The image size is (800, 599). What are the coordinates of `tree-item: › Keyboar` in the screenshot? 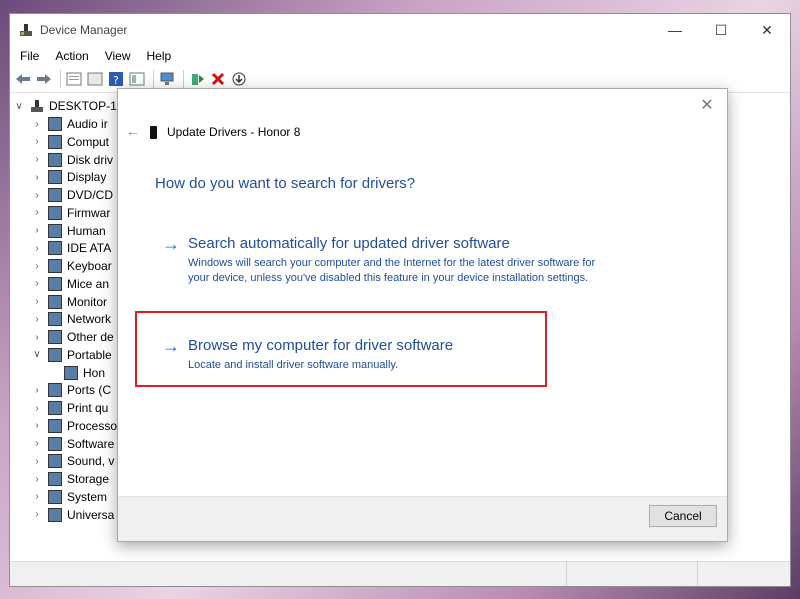 It's located at (72, 266).